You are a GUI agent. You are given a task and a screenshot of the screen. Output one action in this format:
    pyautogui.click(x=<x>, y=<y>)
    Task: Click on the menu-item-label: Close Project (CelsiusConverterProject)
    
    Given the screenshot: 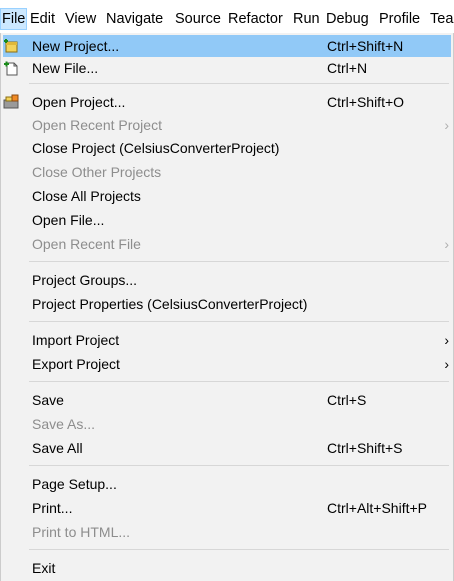 What is the action you would take?
    pyautogui.click(x=156, y=148)
    